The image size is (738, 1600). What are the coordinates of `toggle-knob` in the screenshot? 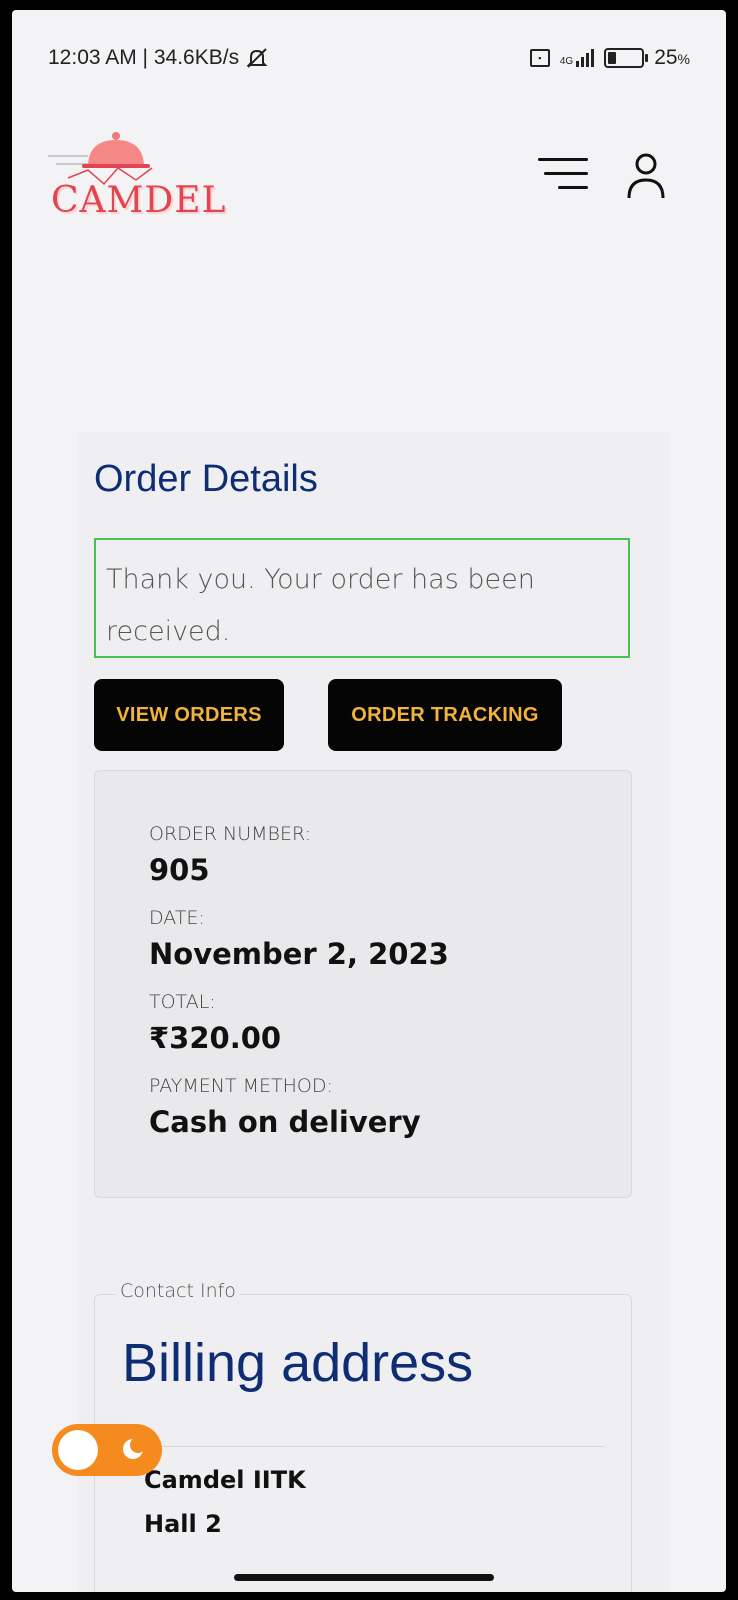 It's located at (78, 1450).